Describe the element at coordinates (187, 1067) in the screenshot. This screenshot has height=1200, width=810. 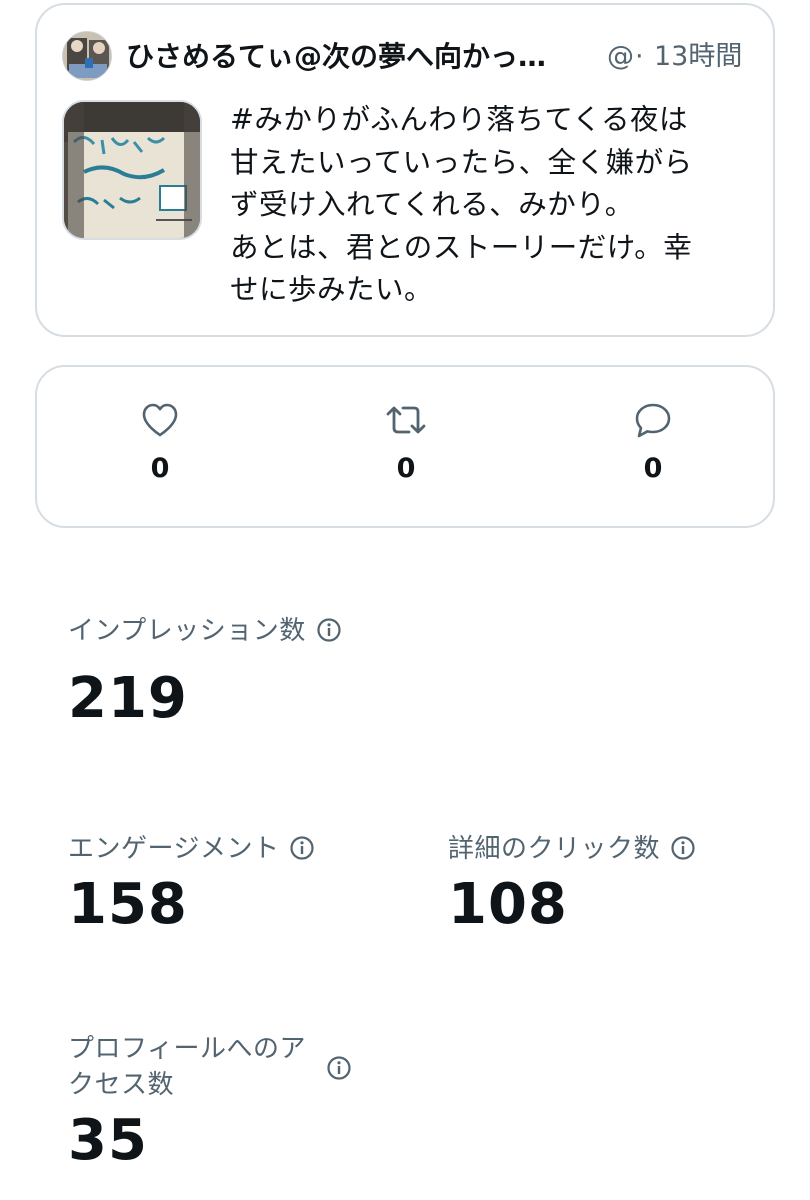
I see `profile-visits-label-text: プロフィールへのア クセス数` at that location.